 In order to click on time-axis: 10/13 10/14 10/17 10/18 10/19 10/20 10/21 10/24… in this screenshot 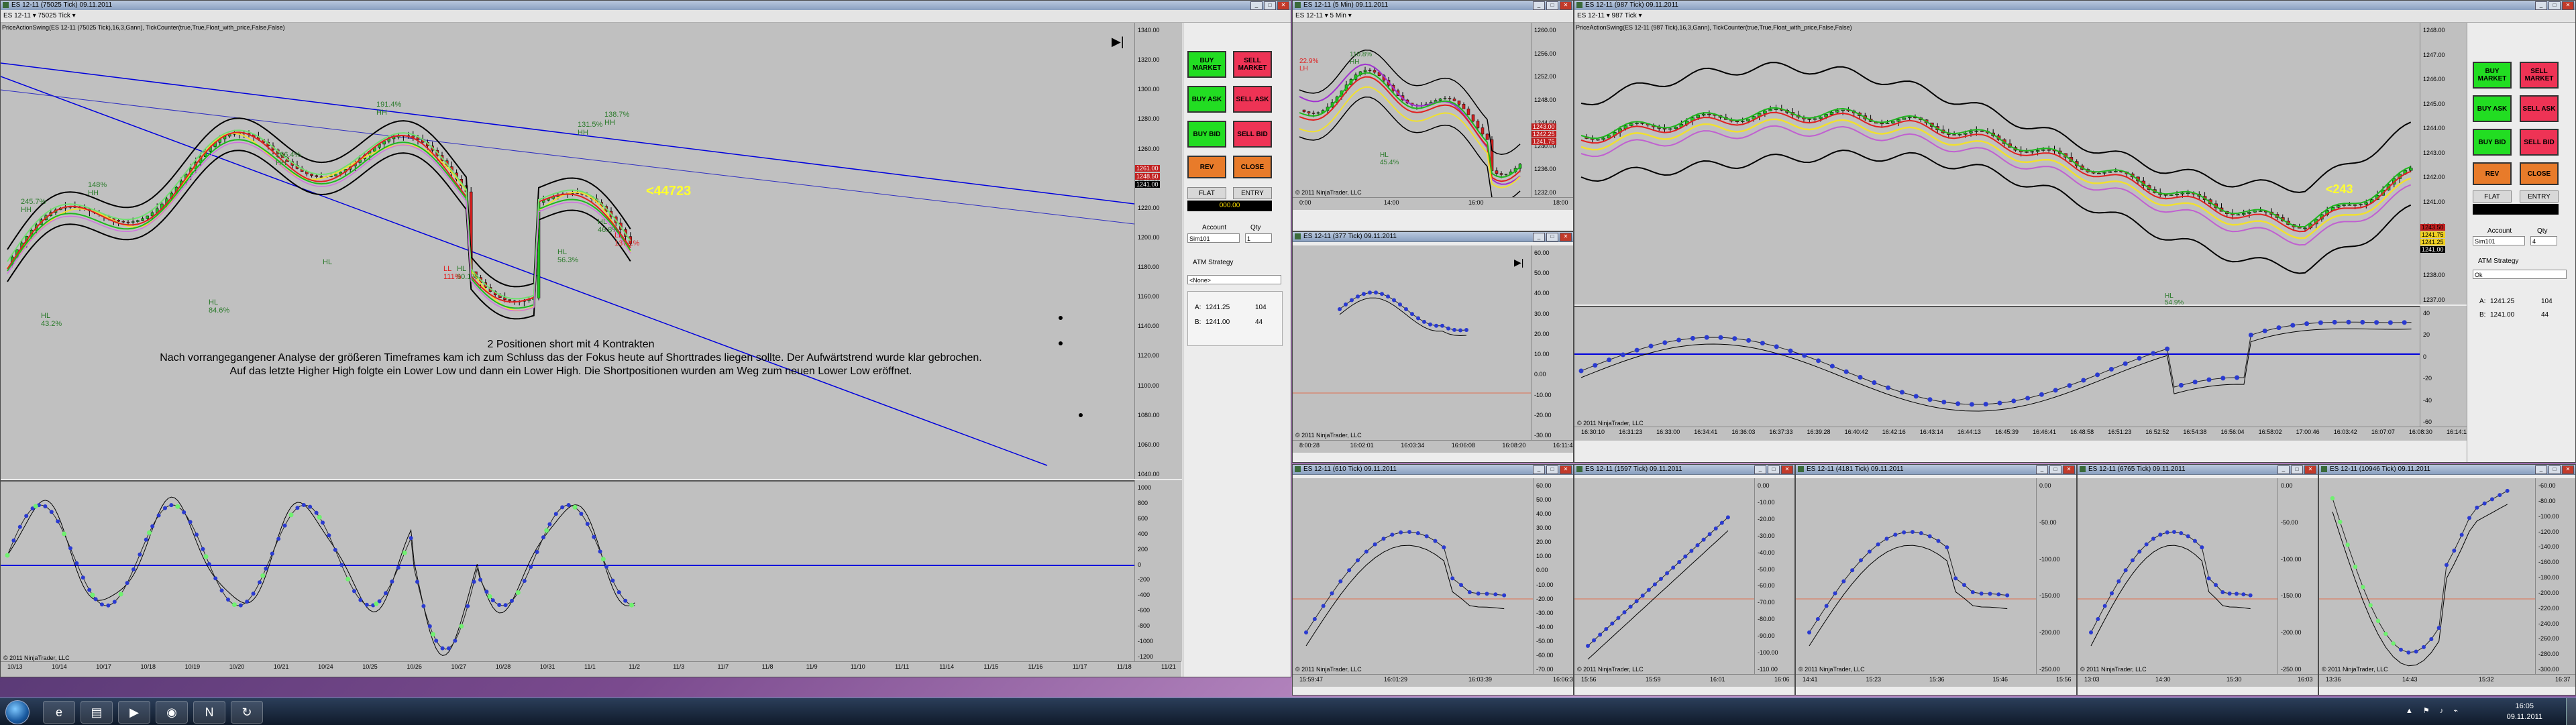, I will do `click(591, 669)`.